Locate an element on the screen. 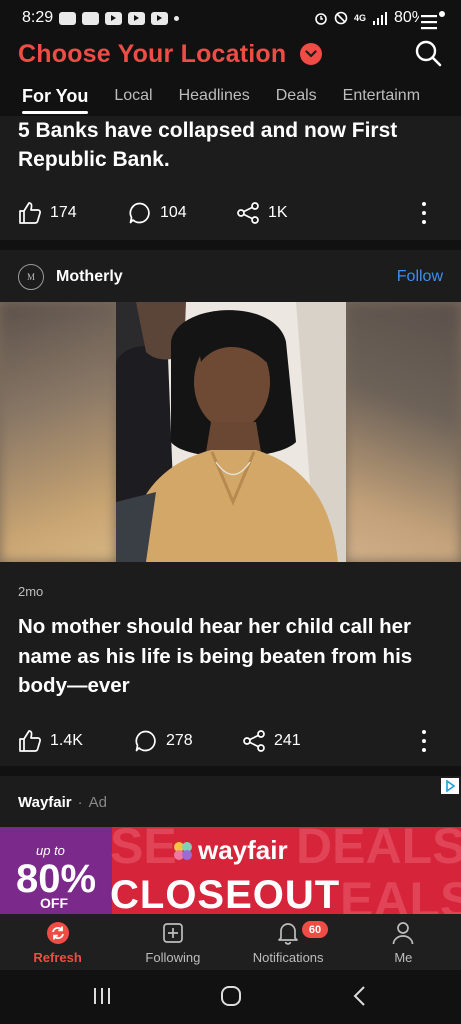 The height and width of the screenshot is (1024, 461). tab-entertainment: Entertainm is located at coordinates (381, 96).